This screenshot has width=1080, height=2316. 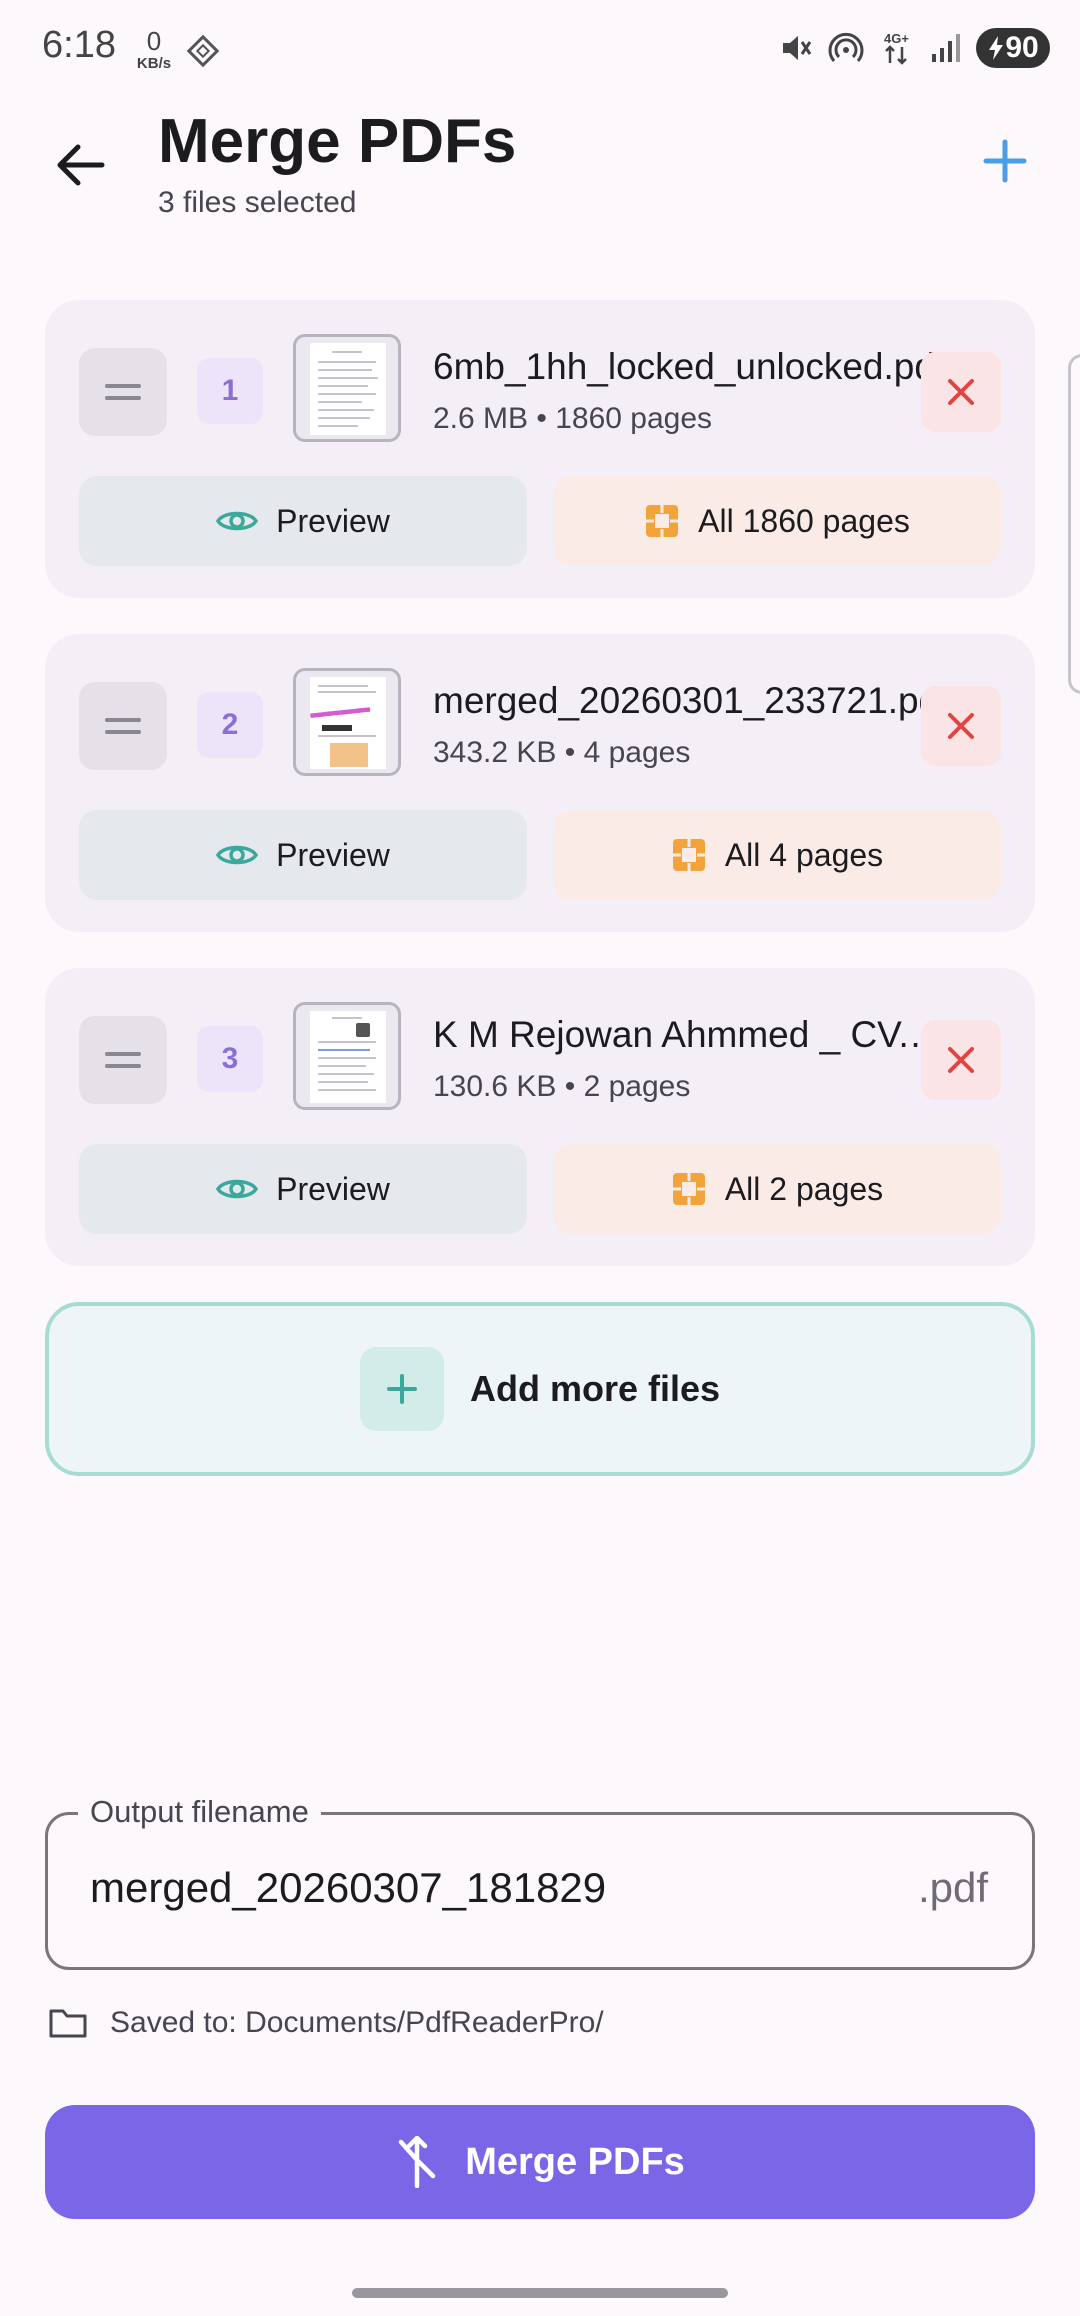 I want to click on file-size-pages: 130.6 KB • 2 pages, so click(x=562, y=1086).